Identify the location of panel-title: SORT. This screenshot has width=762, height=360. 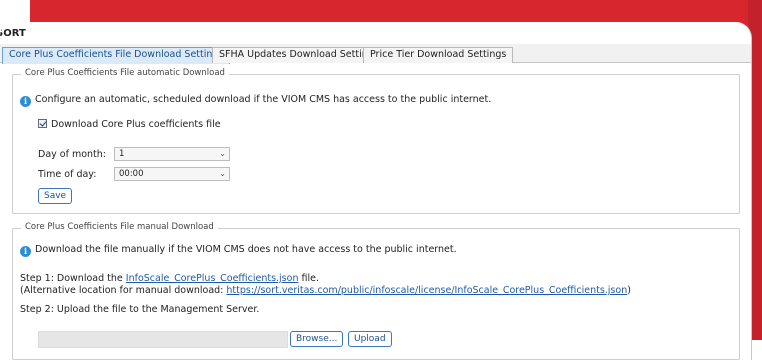
(13, 33).